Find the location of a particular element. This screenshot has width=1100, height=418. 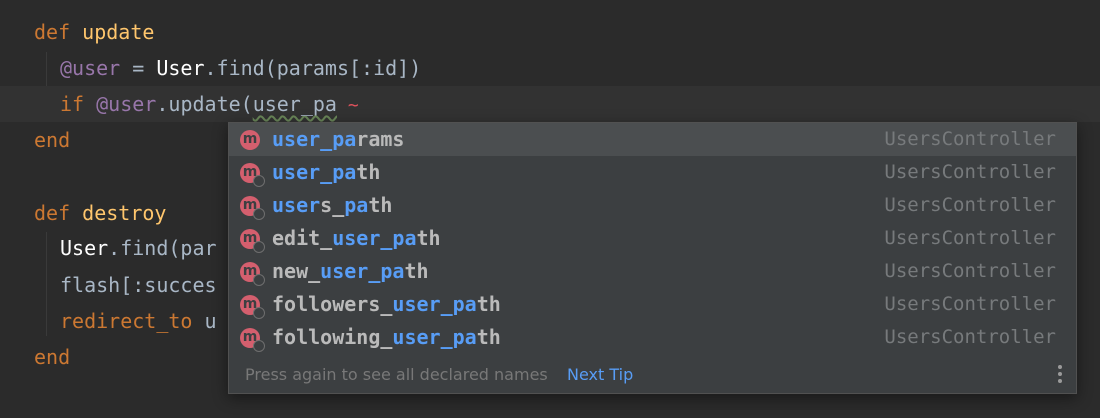

code-line-6: def destroy is located at coordinates (100, 213).